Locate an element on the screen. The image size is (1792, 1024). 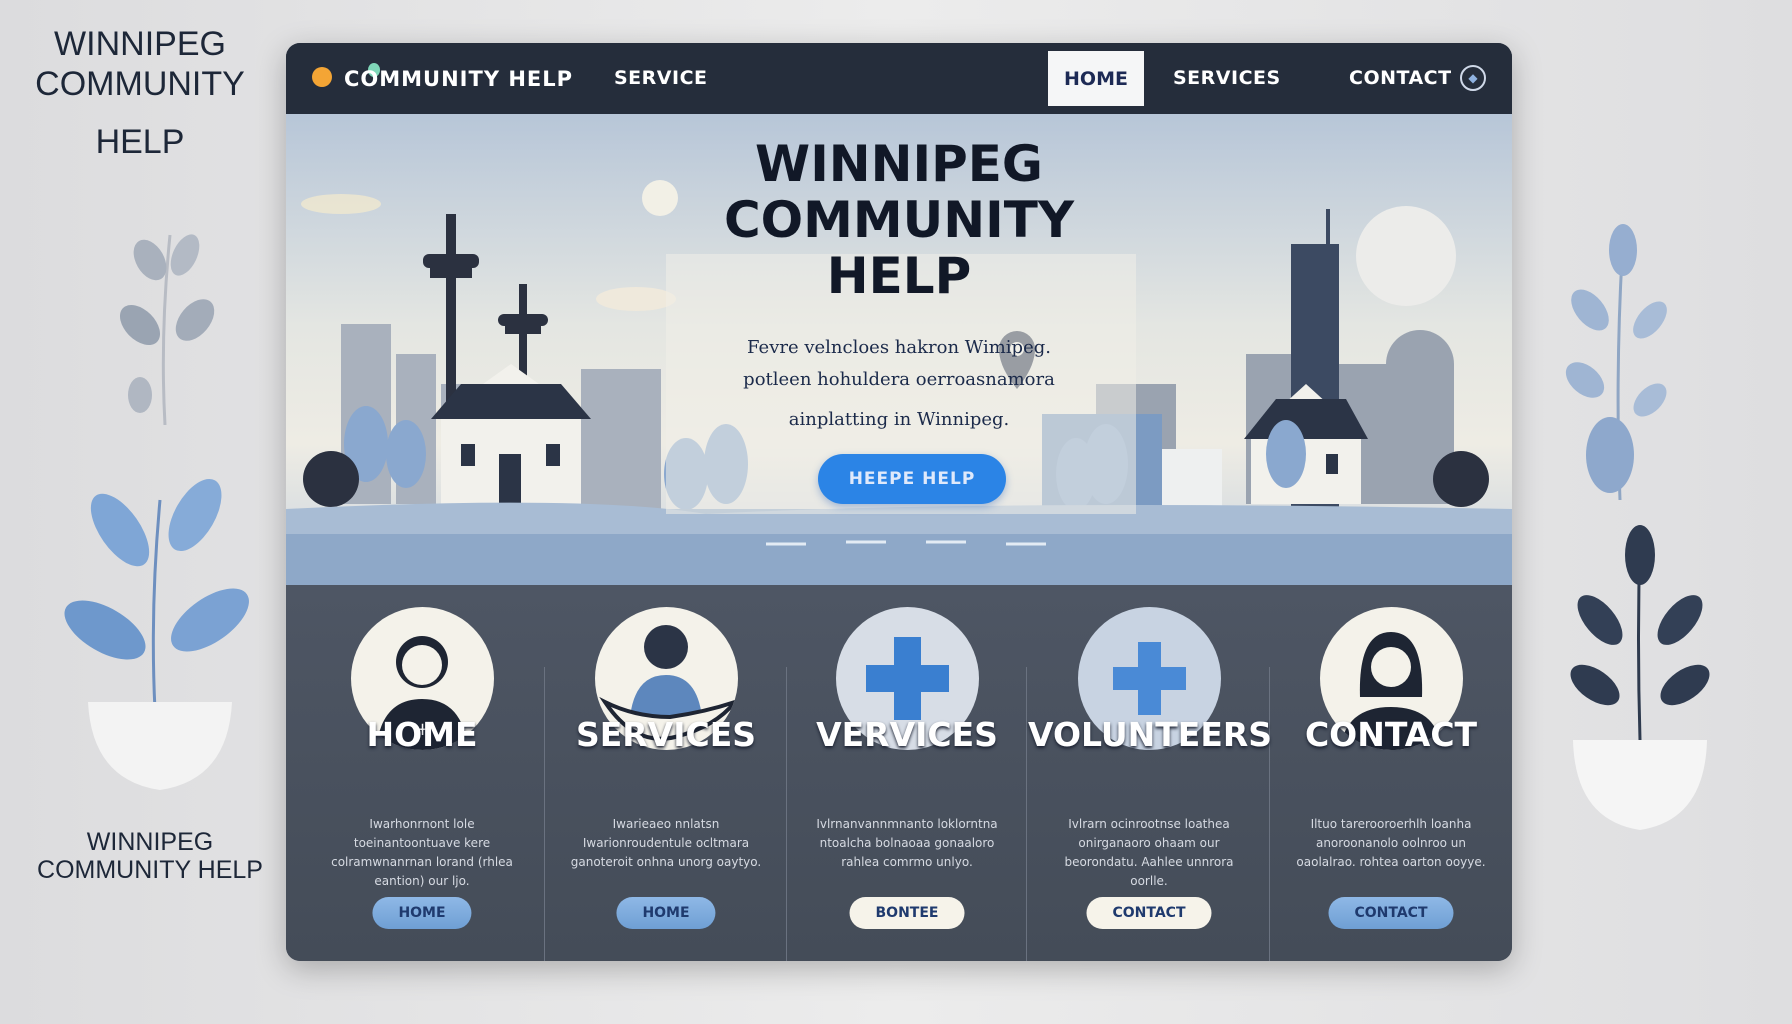
side-title: WINNIPEG COMMUNITY HELP is located at coordinates (140, 93).